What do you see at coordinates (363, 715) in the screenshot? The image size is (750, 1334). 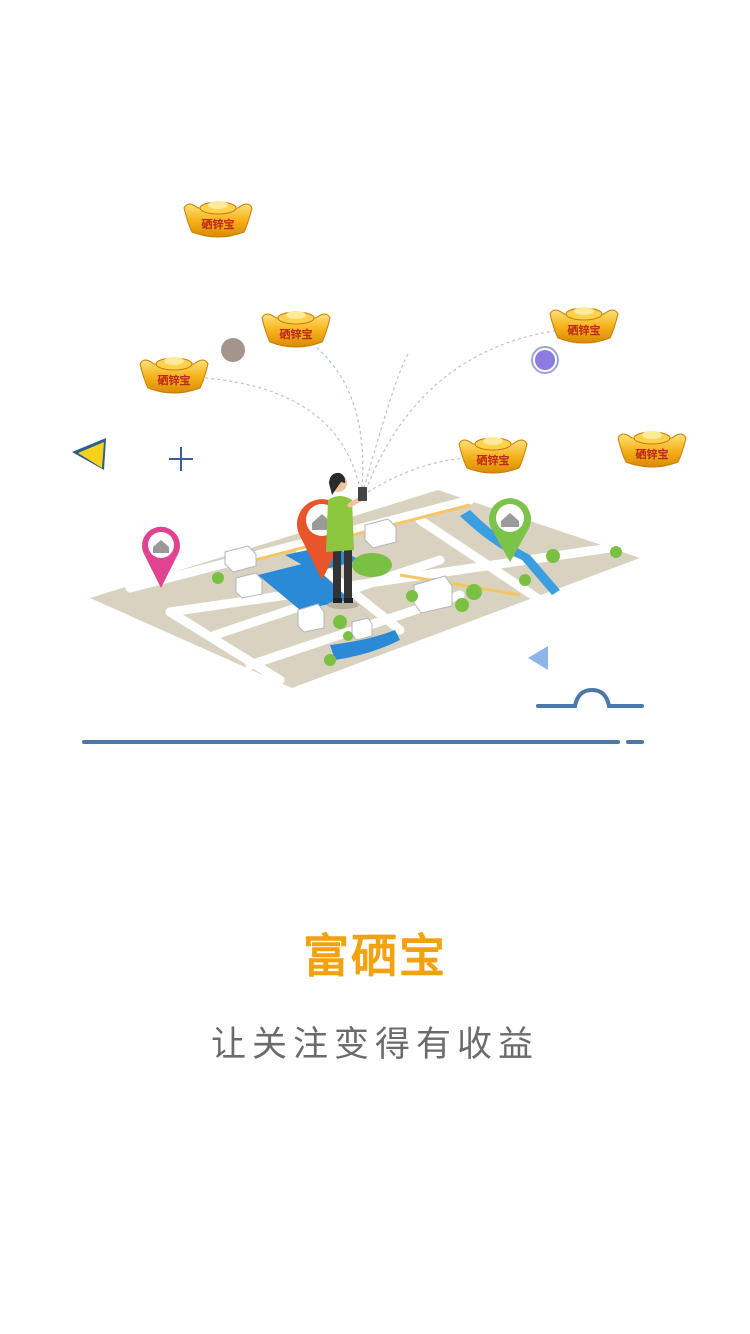 I see `baseline-decor` at bounding box center [363, 715].